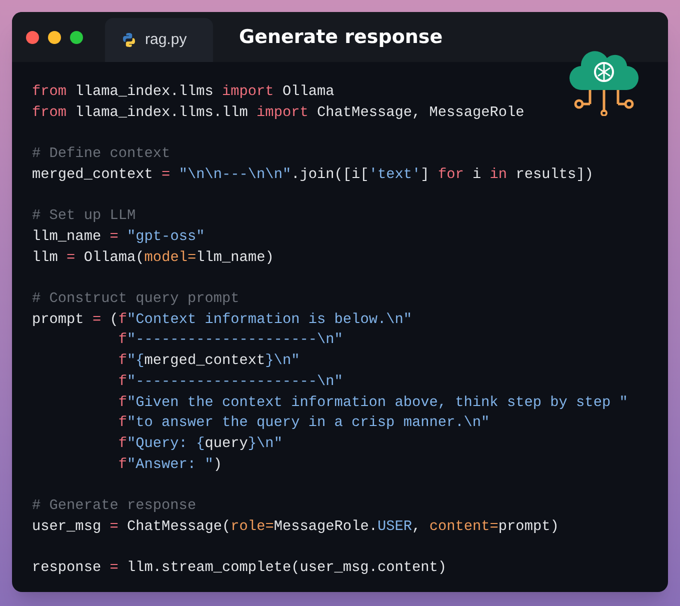 The image size is (680, 606). What do you see at coordinates (159, 40) in the screenshot?
I see `file-tab: rag.py` at bounding box center [159, 40].